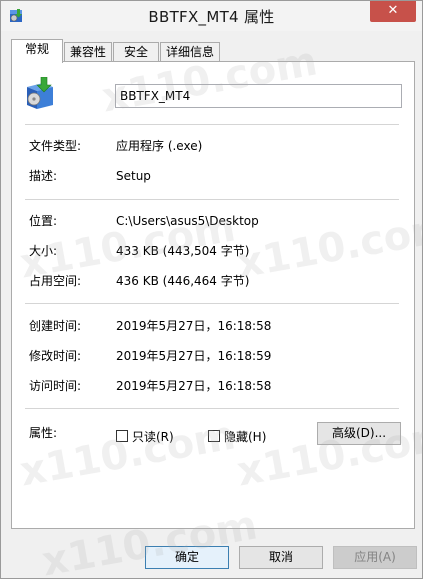 This screenshot has height=579, width=423. I want to click on size-on-disk-label: 占用空间:, so click(55, 281).